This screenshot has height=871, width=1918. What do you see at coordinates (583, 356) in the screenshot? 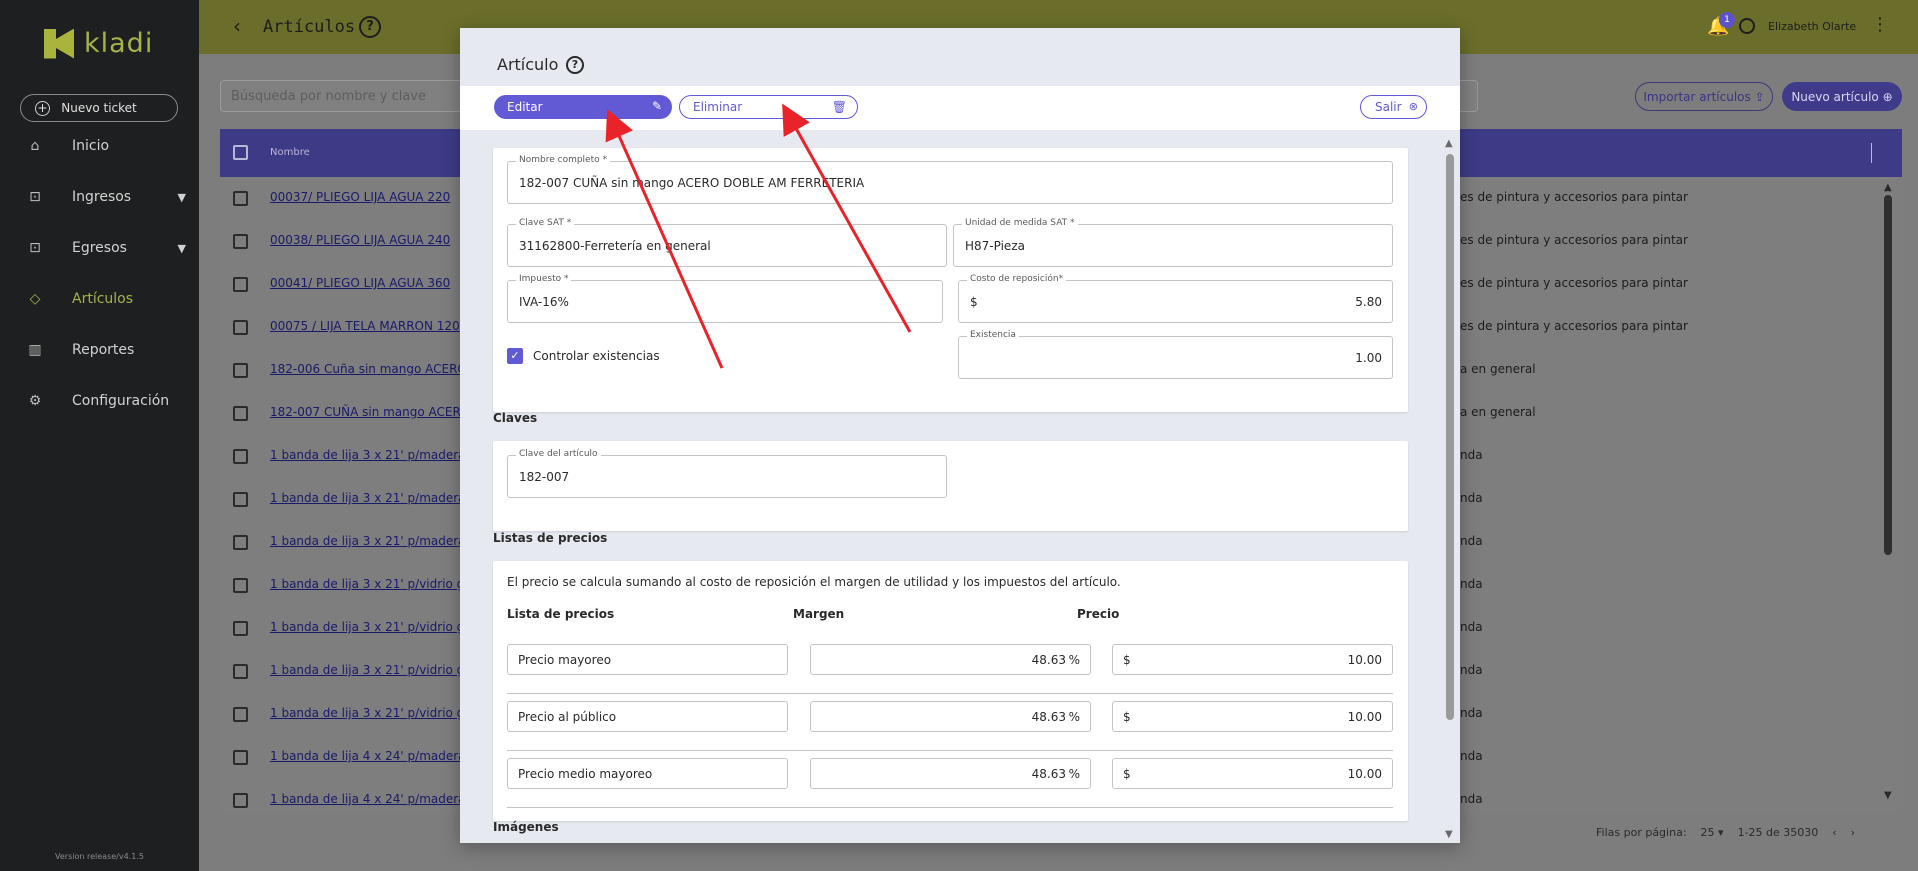
I see `control-stock-checkbox: ✓ Controlar existencias` at bounding box center [583, 356].